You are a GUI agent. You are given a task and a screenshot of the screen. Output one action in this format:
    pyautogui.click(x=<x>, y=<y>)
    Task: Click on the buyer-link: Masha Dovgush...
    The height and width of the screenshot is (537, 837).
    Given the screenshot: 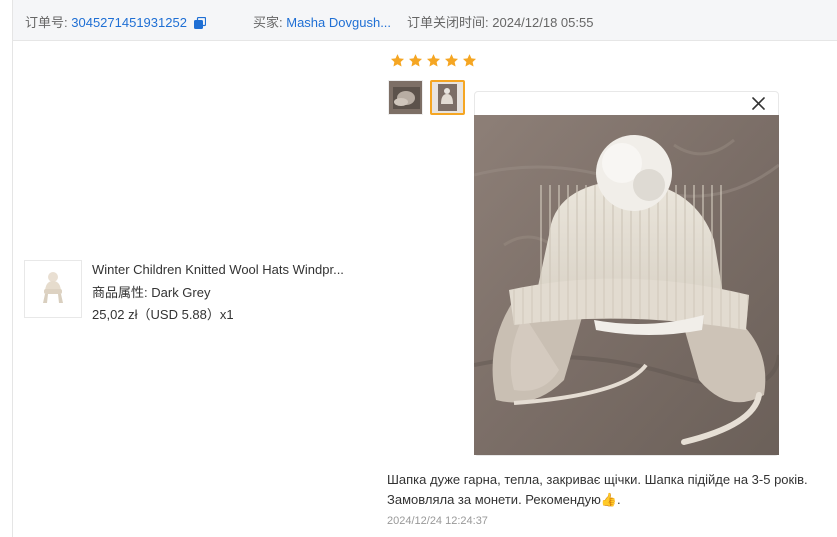 What is the action you would take?
    pyautogui.click(x=338, y=22)
    